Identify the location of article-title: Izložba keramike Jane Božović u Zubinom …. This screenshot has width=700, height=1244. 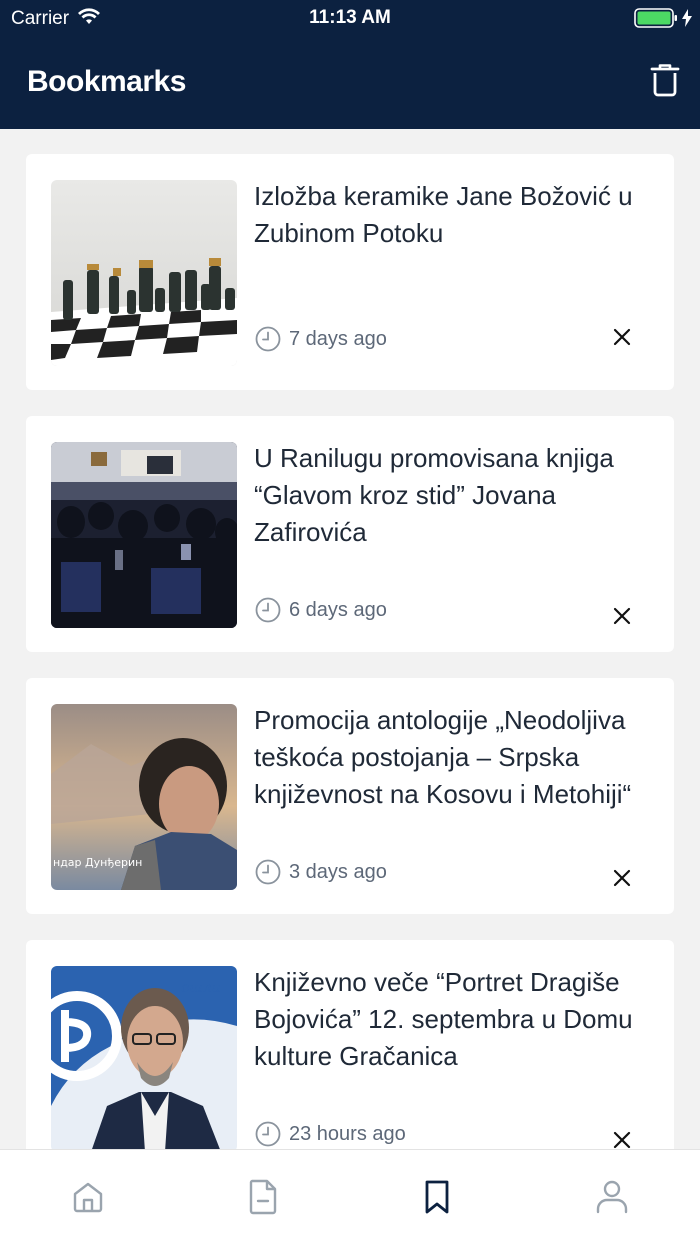
(454, 215).